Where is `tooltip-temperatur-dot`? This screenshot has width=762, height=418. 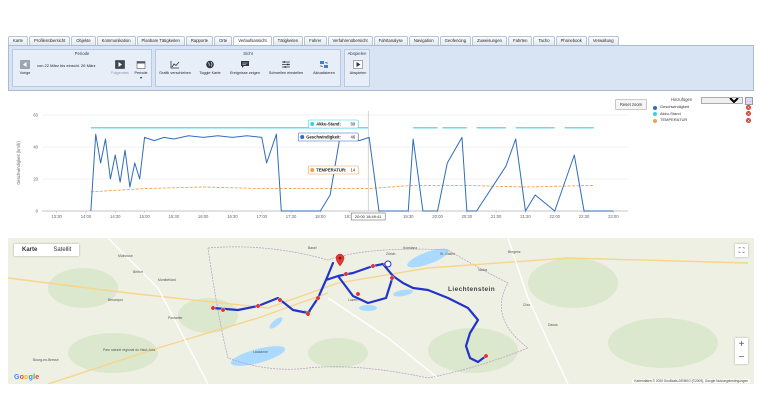
tooltip-temperatur-dot is located at coordinates (312, 170).